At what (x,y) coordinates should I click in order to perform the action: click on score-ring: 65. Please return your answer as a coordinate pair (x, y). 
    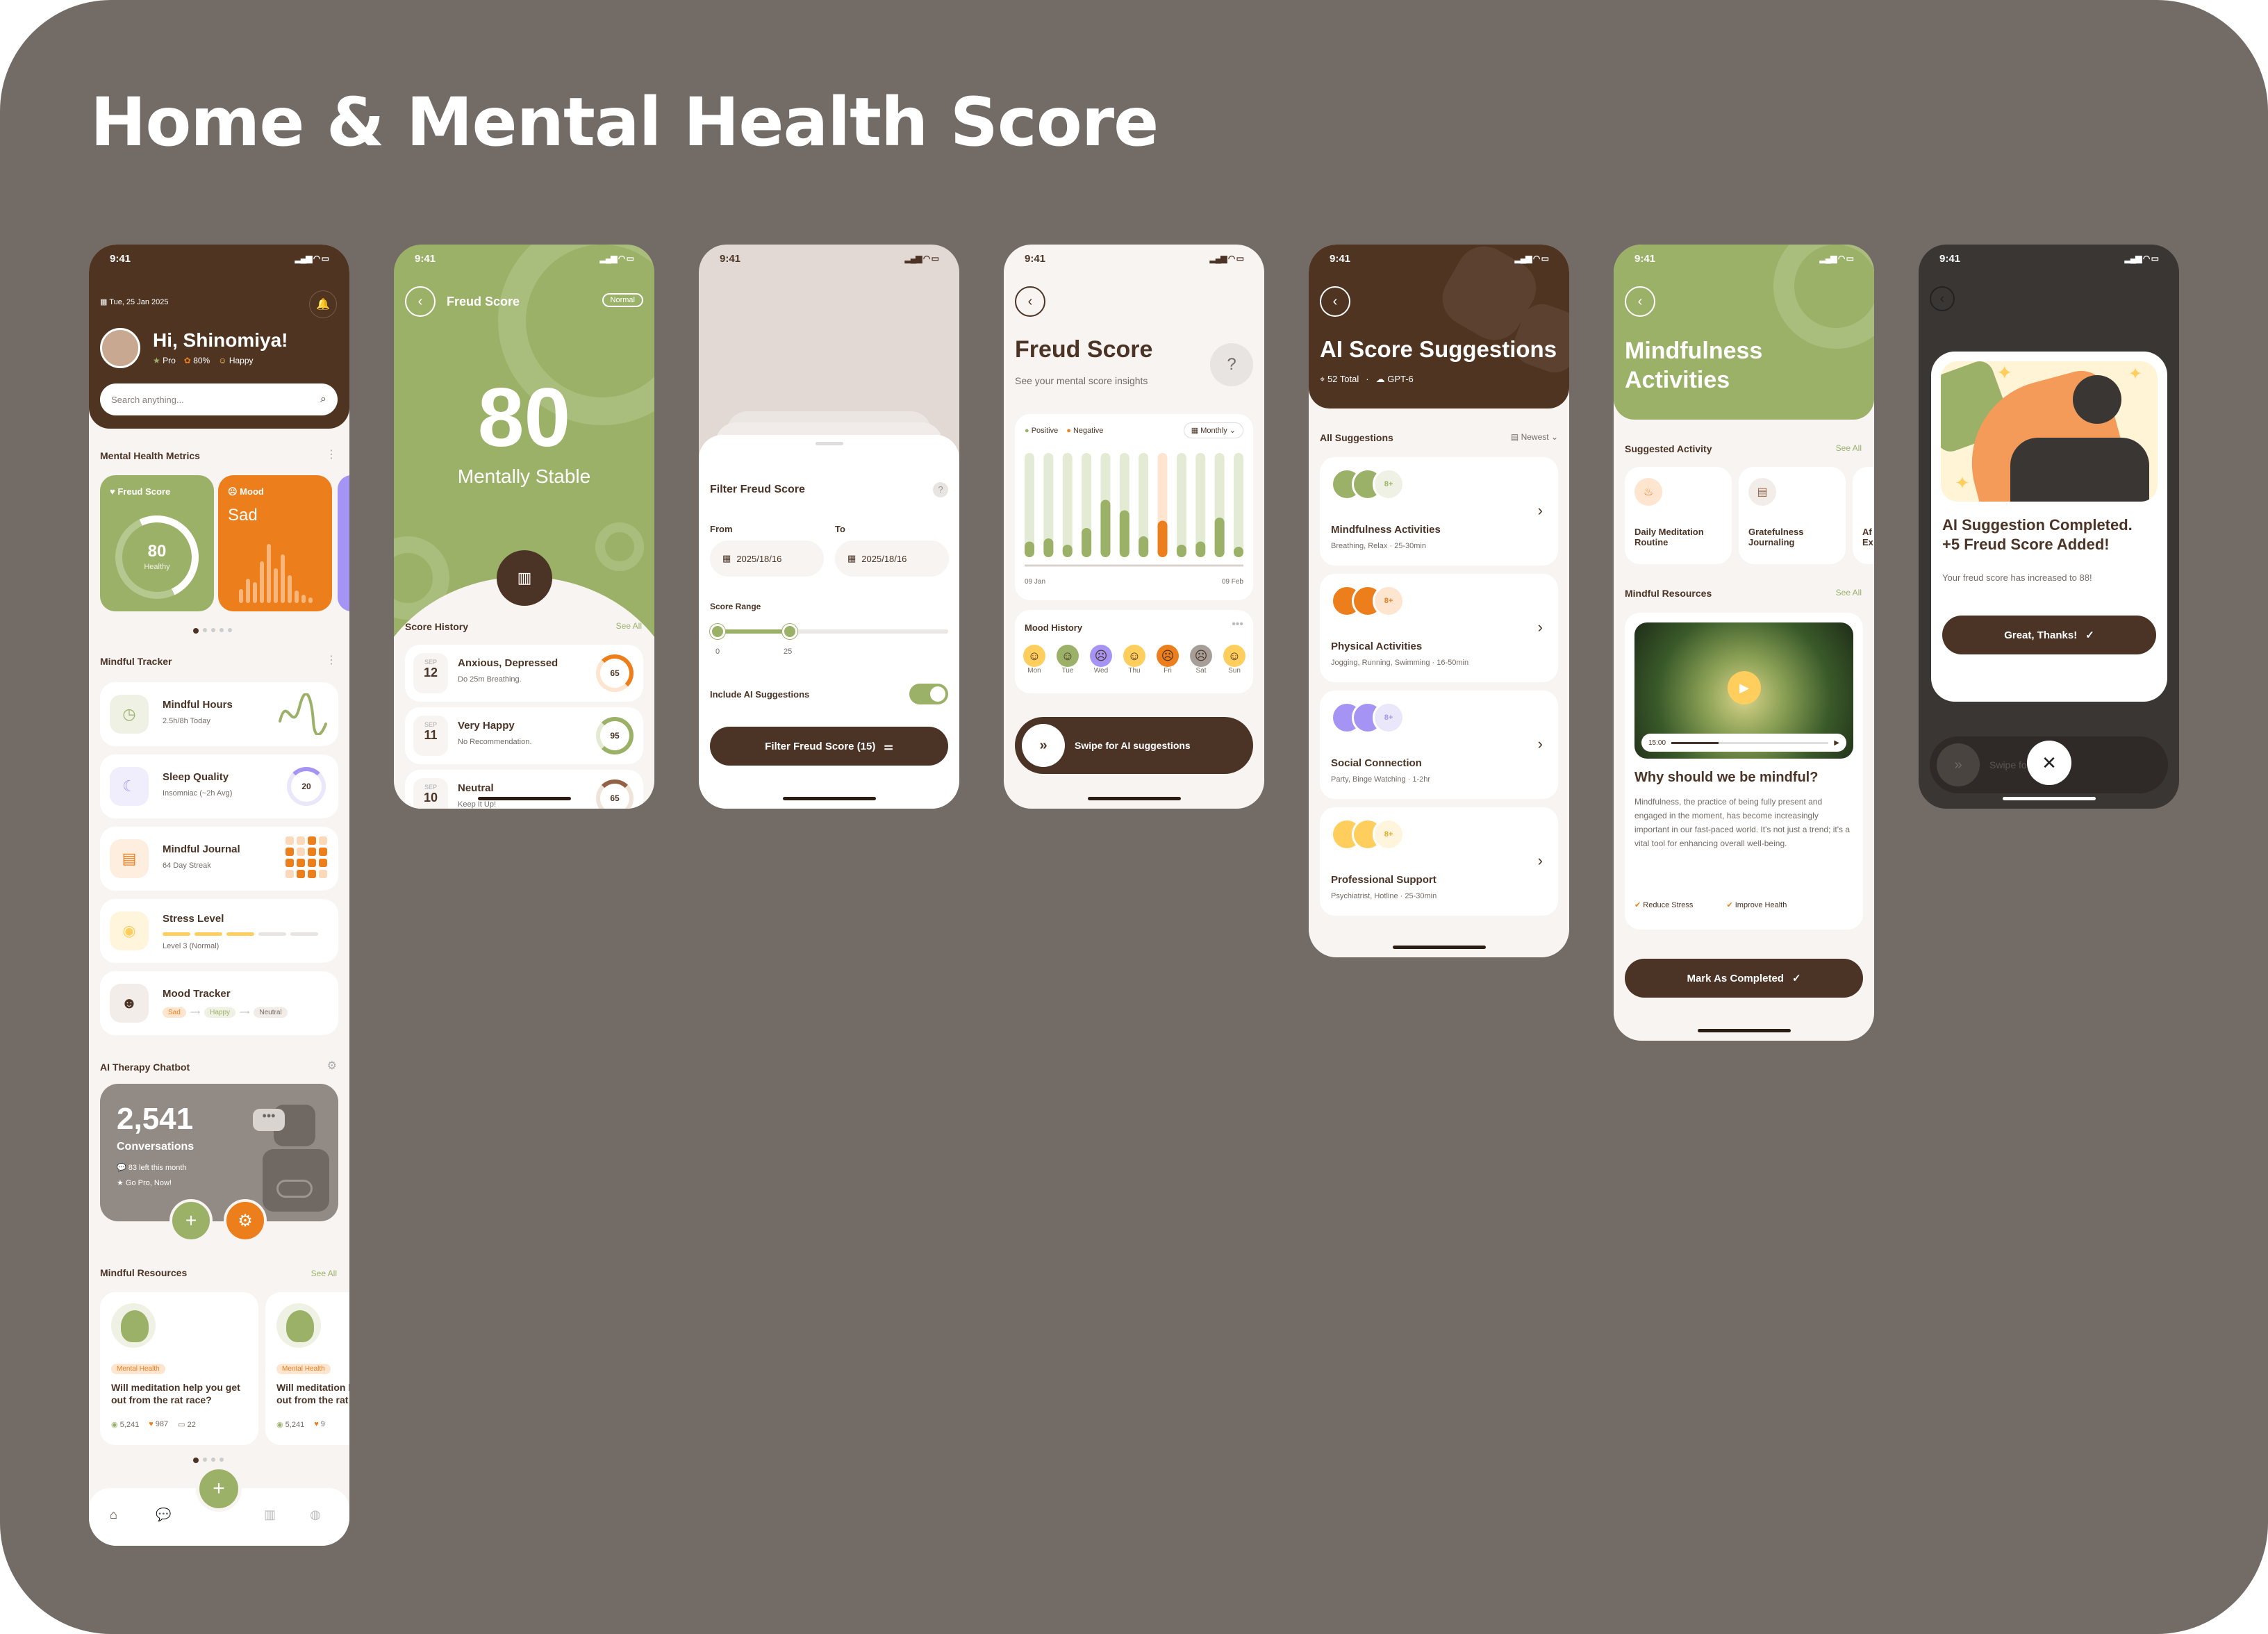
    Looking at the image, I should click on (615, 794).